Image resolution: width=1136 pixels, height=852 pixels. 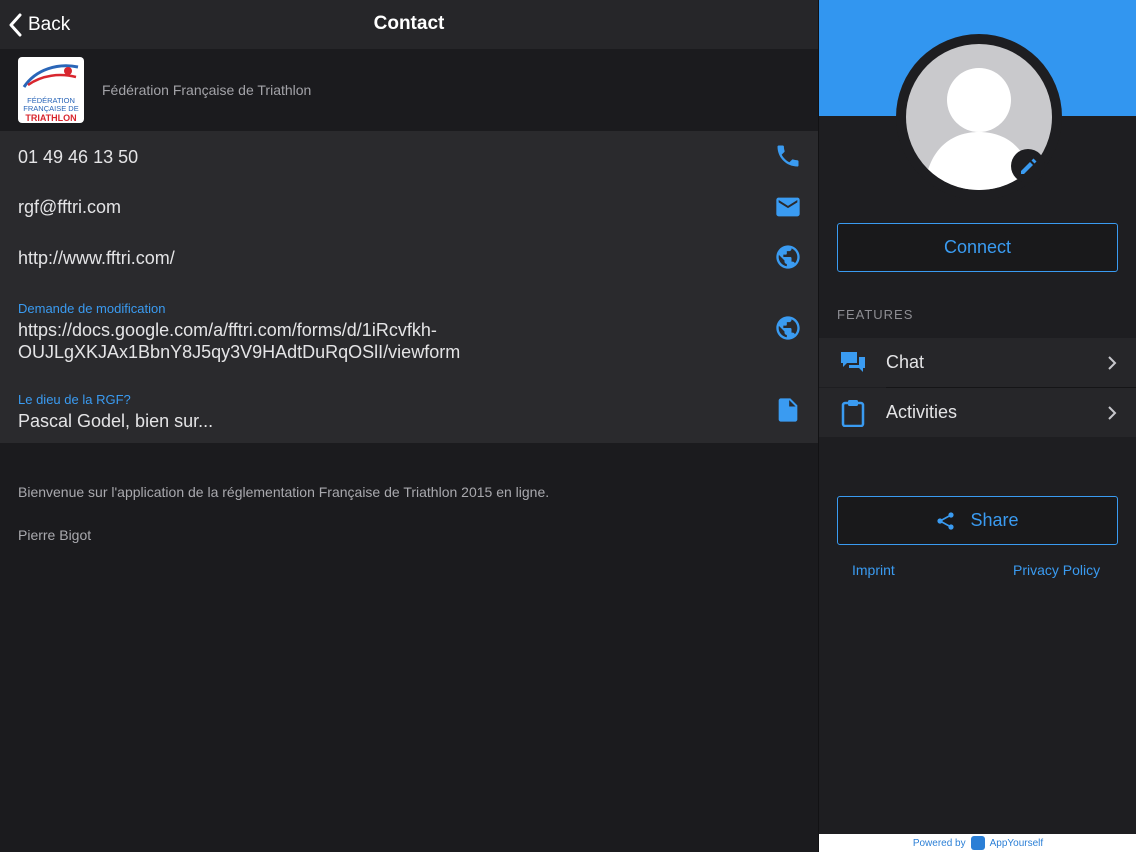 I want to click on share-icon, so click(x=946, y=520).